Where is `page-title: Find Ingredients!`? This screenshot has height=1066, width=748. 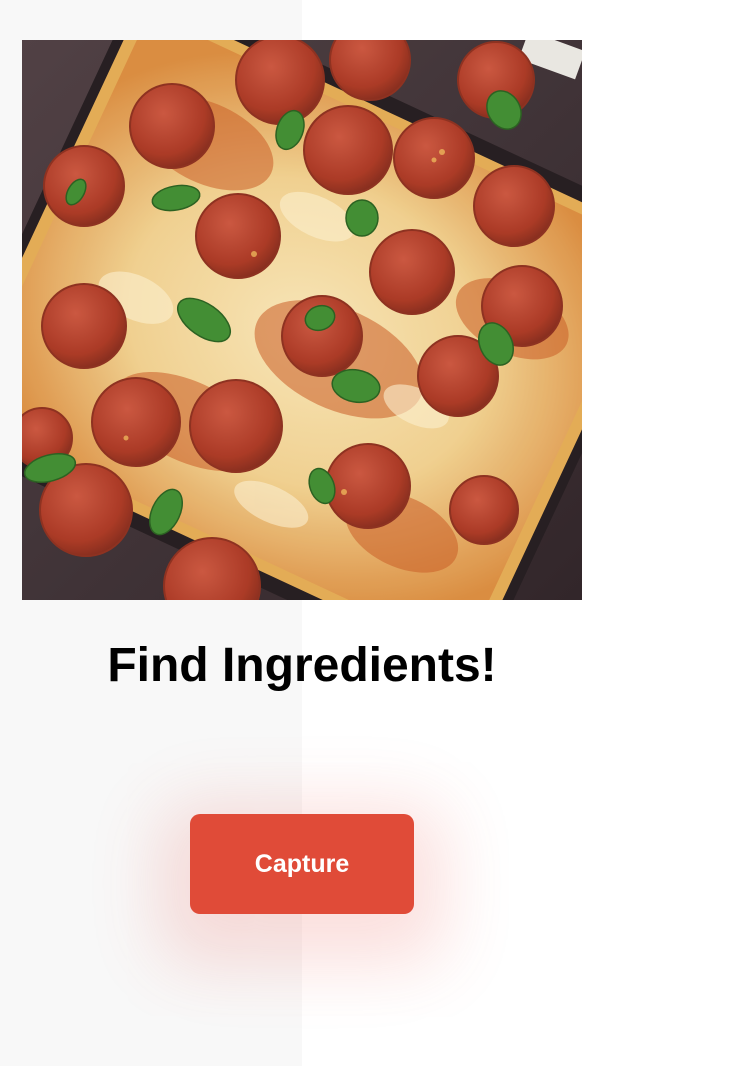 page-title: Find Ingredients! is located at coordinates (302, 665).